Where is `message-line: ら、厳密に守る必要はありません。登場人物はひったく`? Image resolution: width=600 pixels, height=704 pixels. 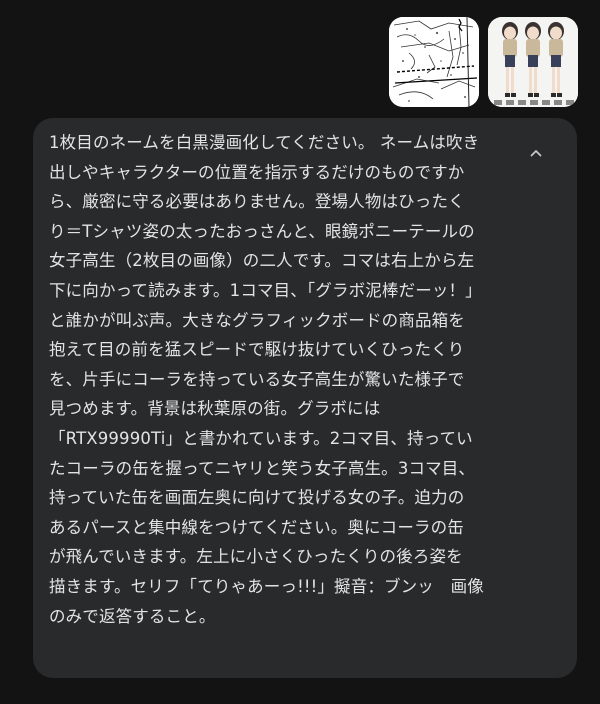
message-line: ら、厳密に守る必要はありません。登場人物はひったく is located at coordinates (257, 202).